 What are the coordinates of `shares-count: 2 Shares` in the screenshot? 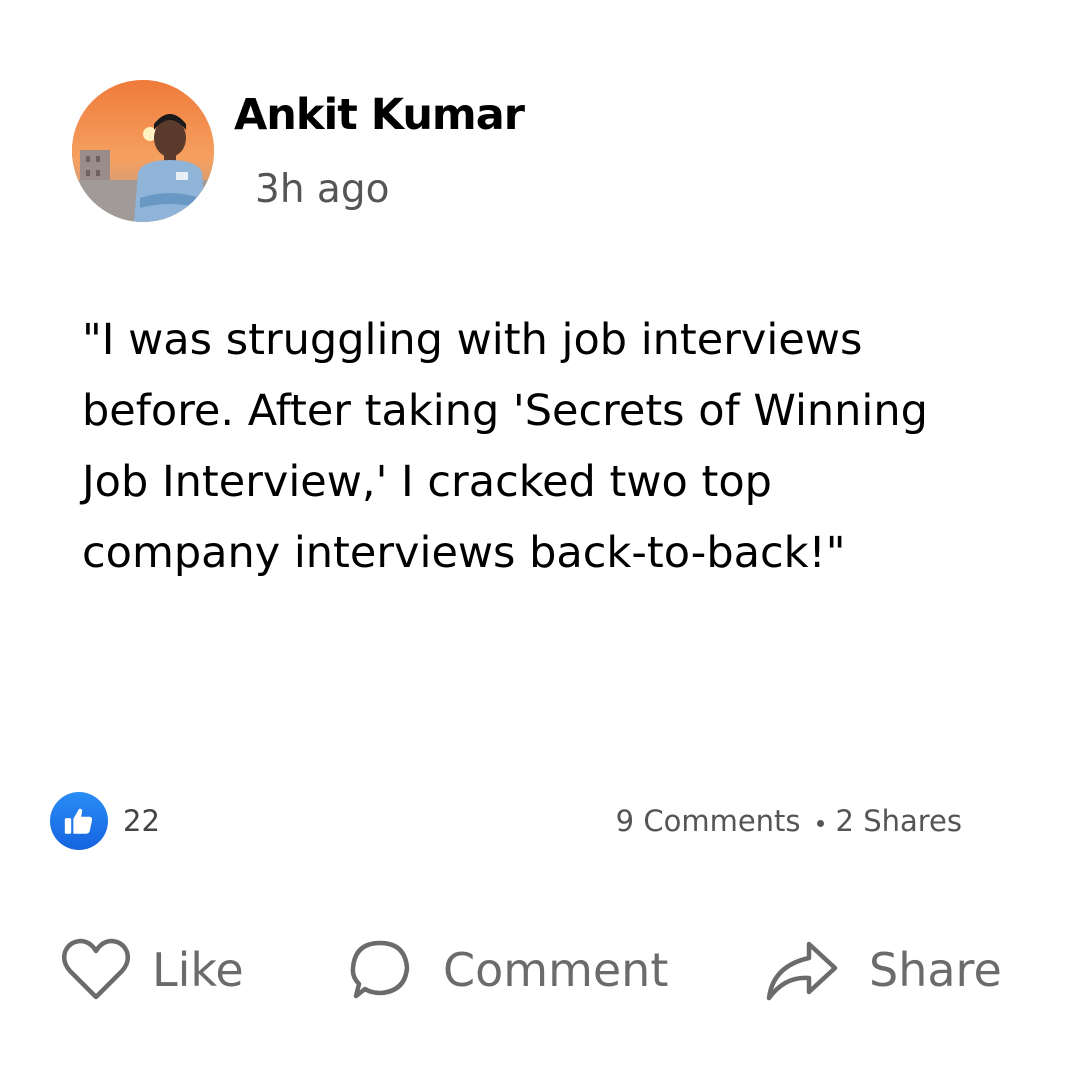 It's located at (899, 821).